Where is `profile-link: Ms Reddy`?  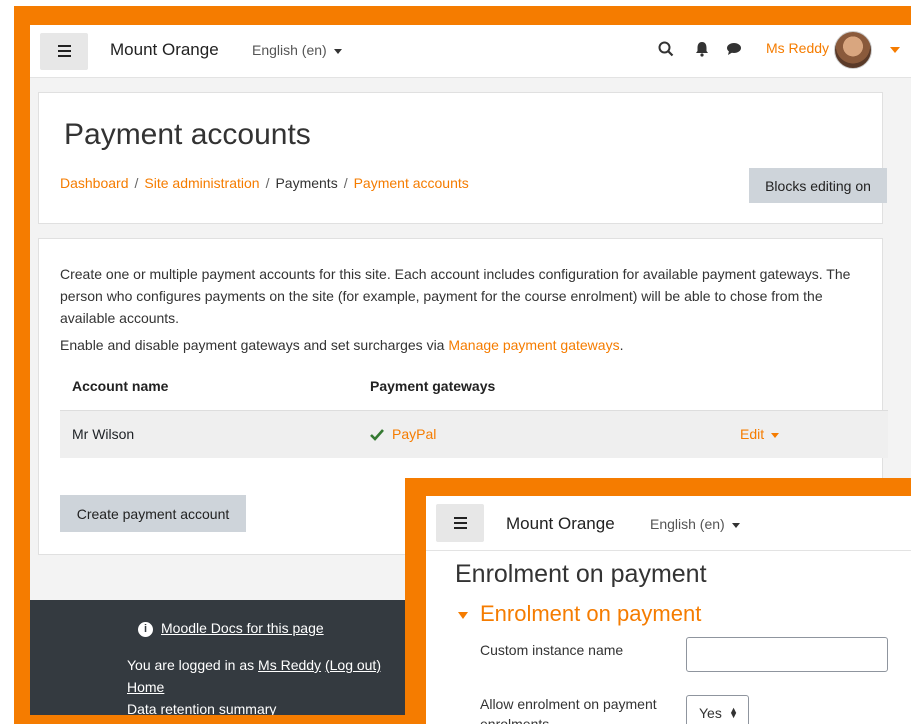 profile-link: Ms Reddy is located at coordinates (289, 665).